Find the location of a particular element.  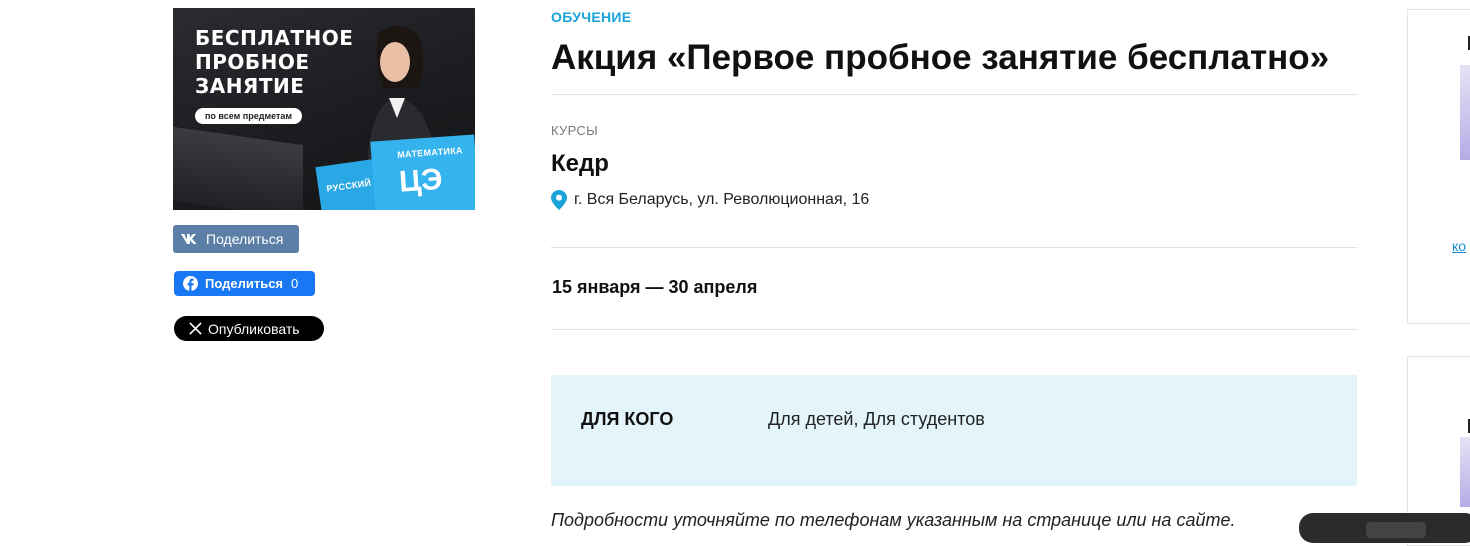

event-dates: 15 января — 30 апреля is located at coordinates (655, 287).